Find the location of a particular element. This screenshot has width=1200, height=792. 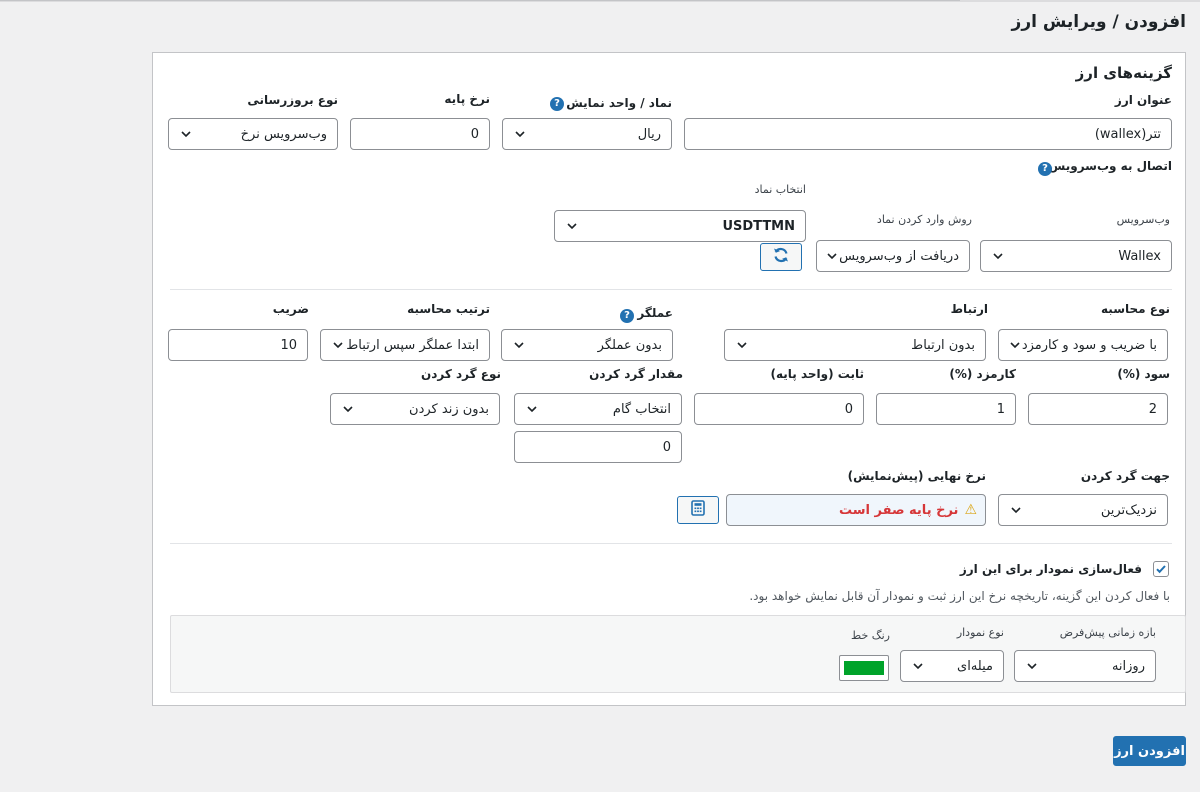

operator-select: بدون عملگر is located at coordinates (587, 345).